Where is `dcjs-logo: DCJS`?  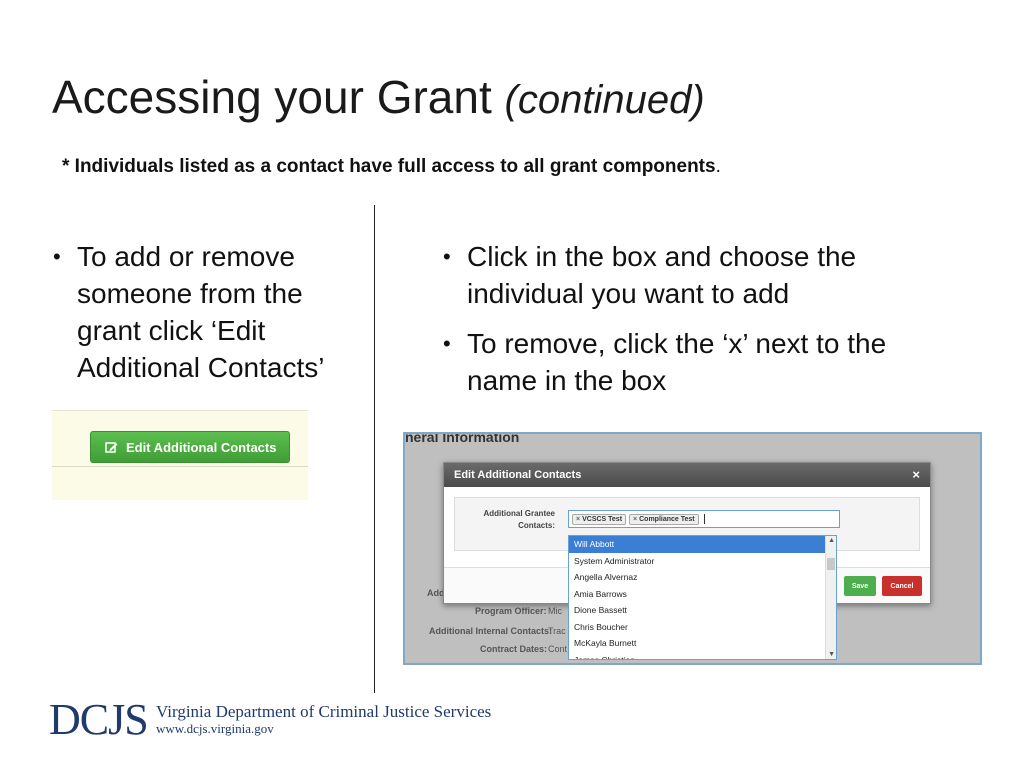 dcjs-logo: DCJS is located at coordinates (99, 719).